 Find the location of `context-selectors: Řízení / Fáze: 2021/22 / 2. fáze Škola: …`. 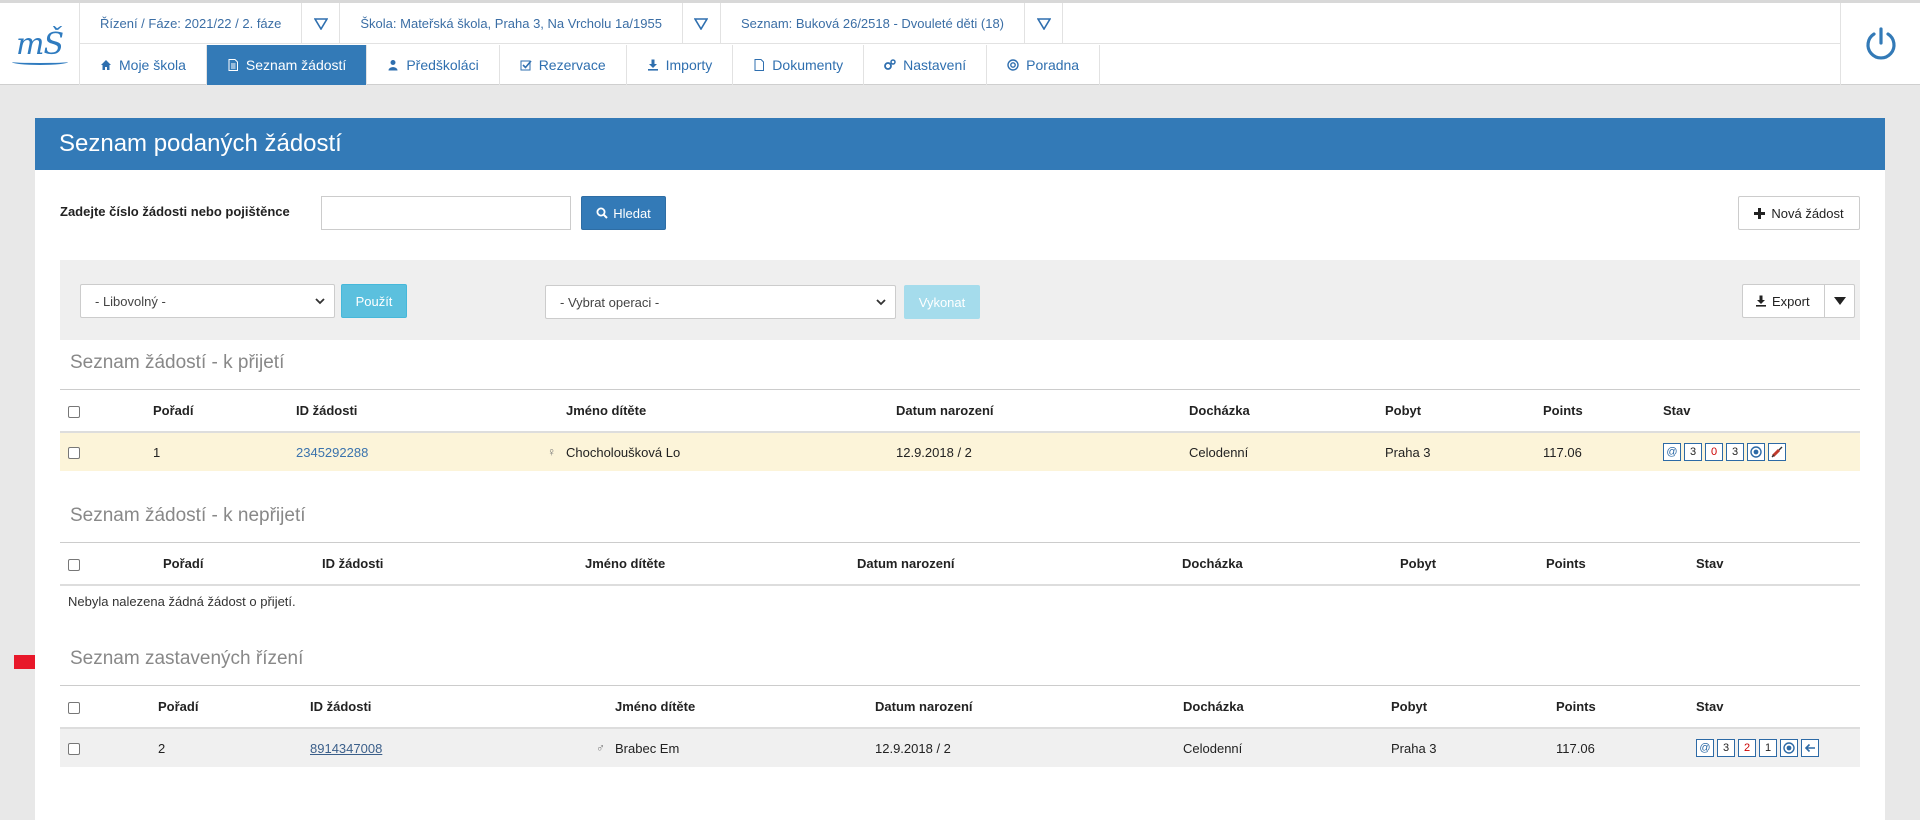

context-selectors: Řízení / Fáze: 2021/22 / 2. fáze Škola: … is located at coordinates (960, 23).